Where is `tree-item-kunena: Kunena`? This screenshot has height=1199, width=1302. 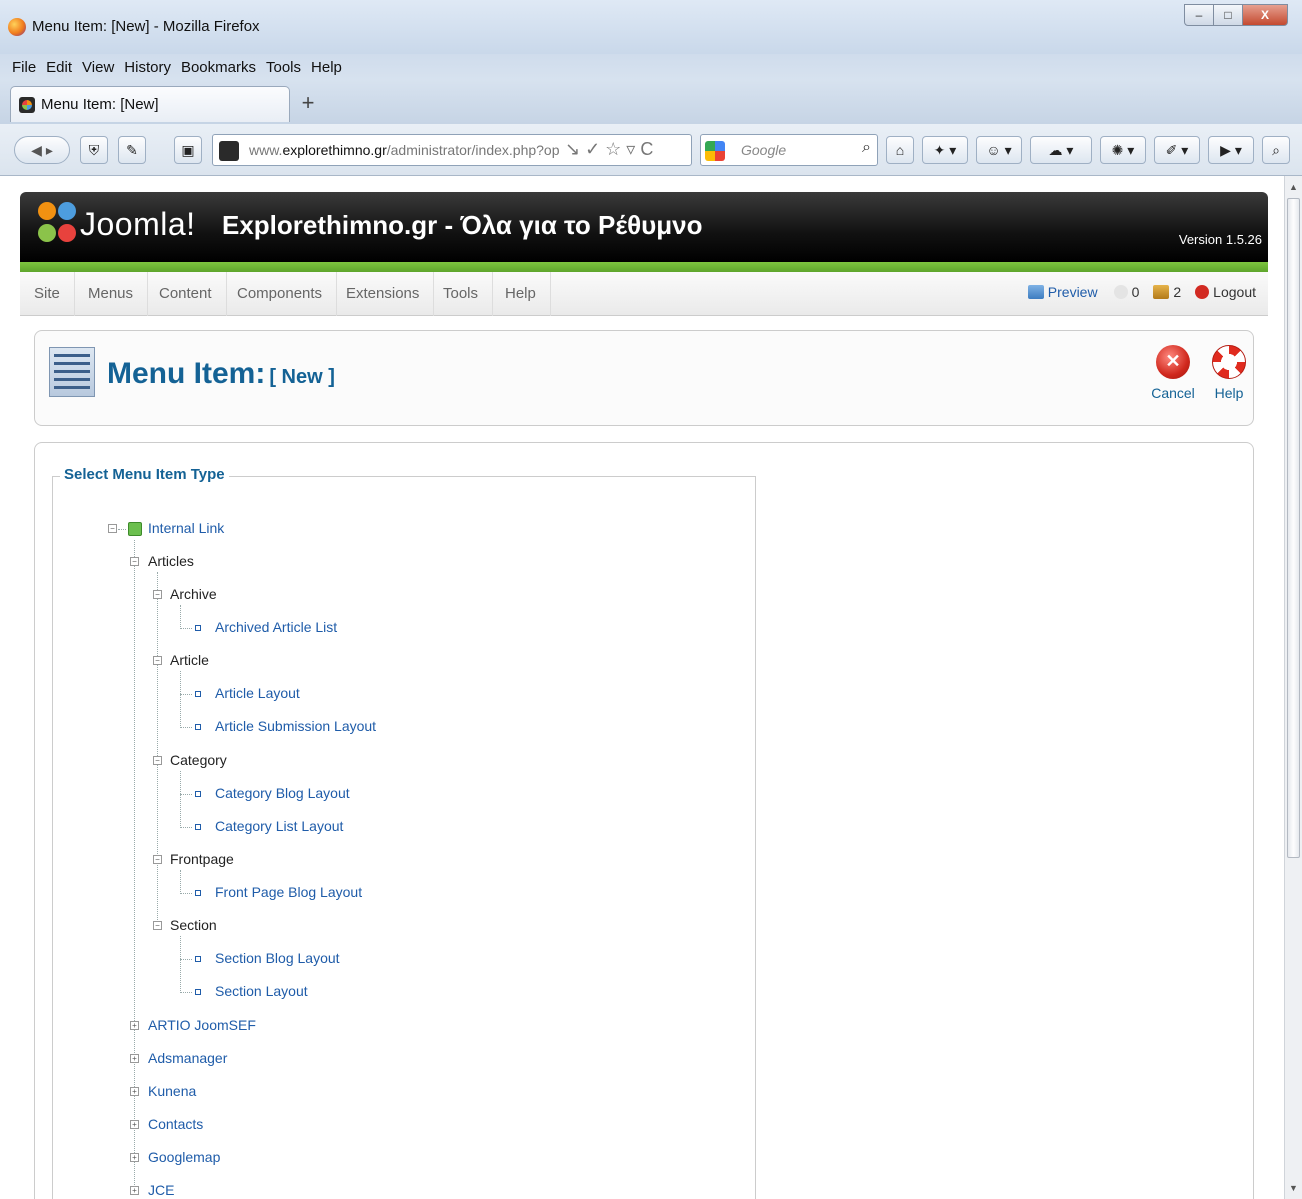 tree-item-kunena: Kunena is located at coordinates (172, 1091).